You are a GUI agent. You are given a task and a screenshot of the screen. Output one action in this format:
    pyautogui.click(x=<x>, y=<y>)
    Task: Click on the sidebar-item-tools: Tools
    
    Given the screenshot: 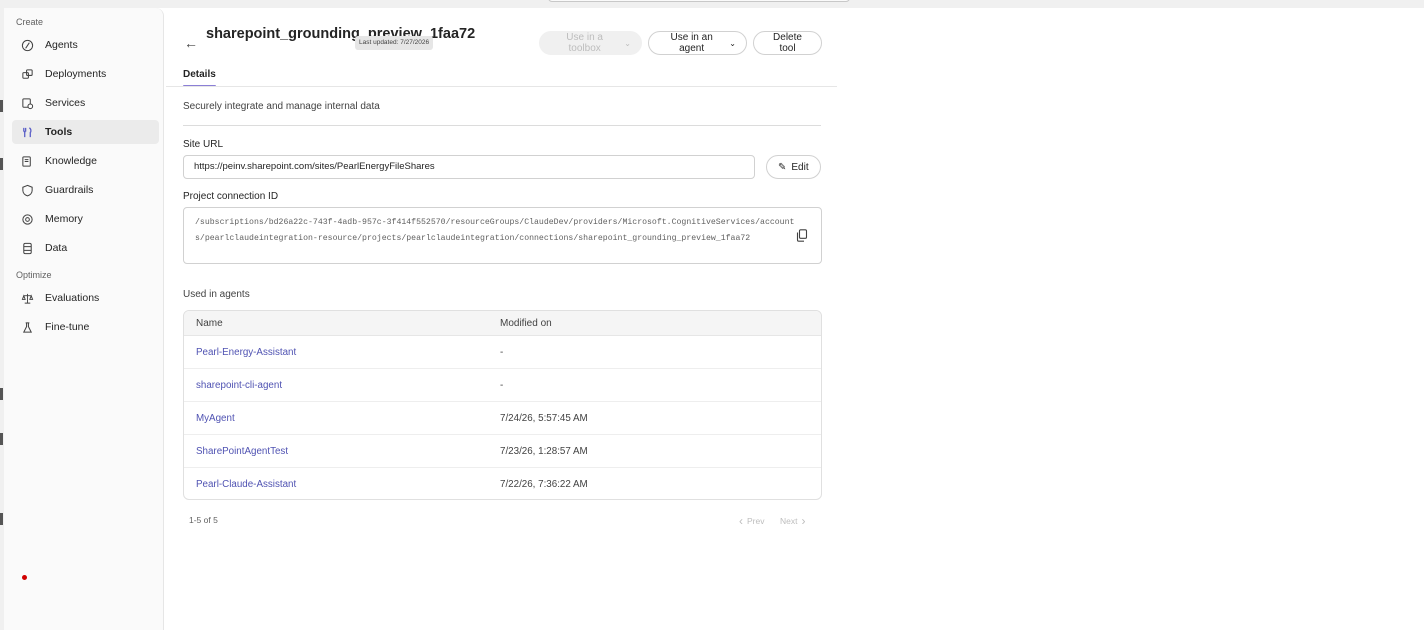 What is the action you would take?
    pyautogui.click(x=85, y=132)
    